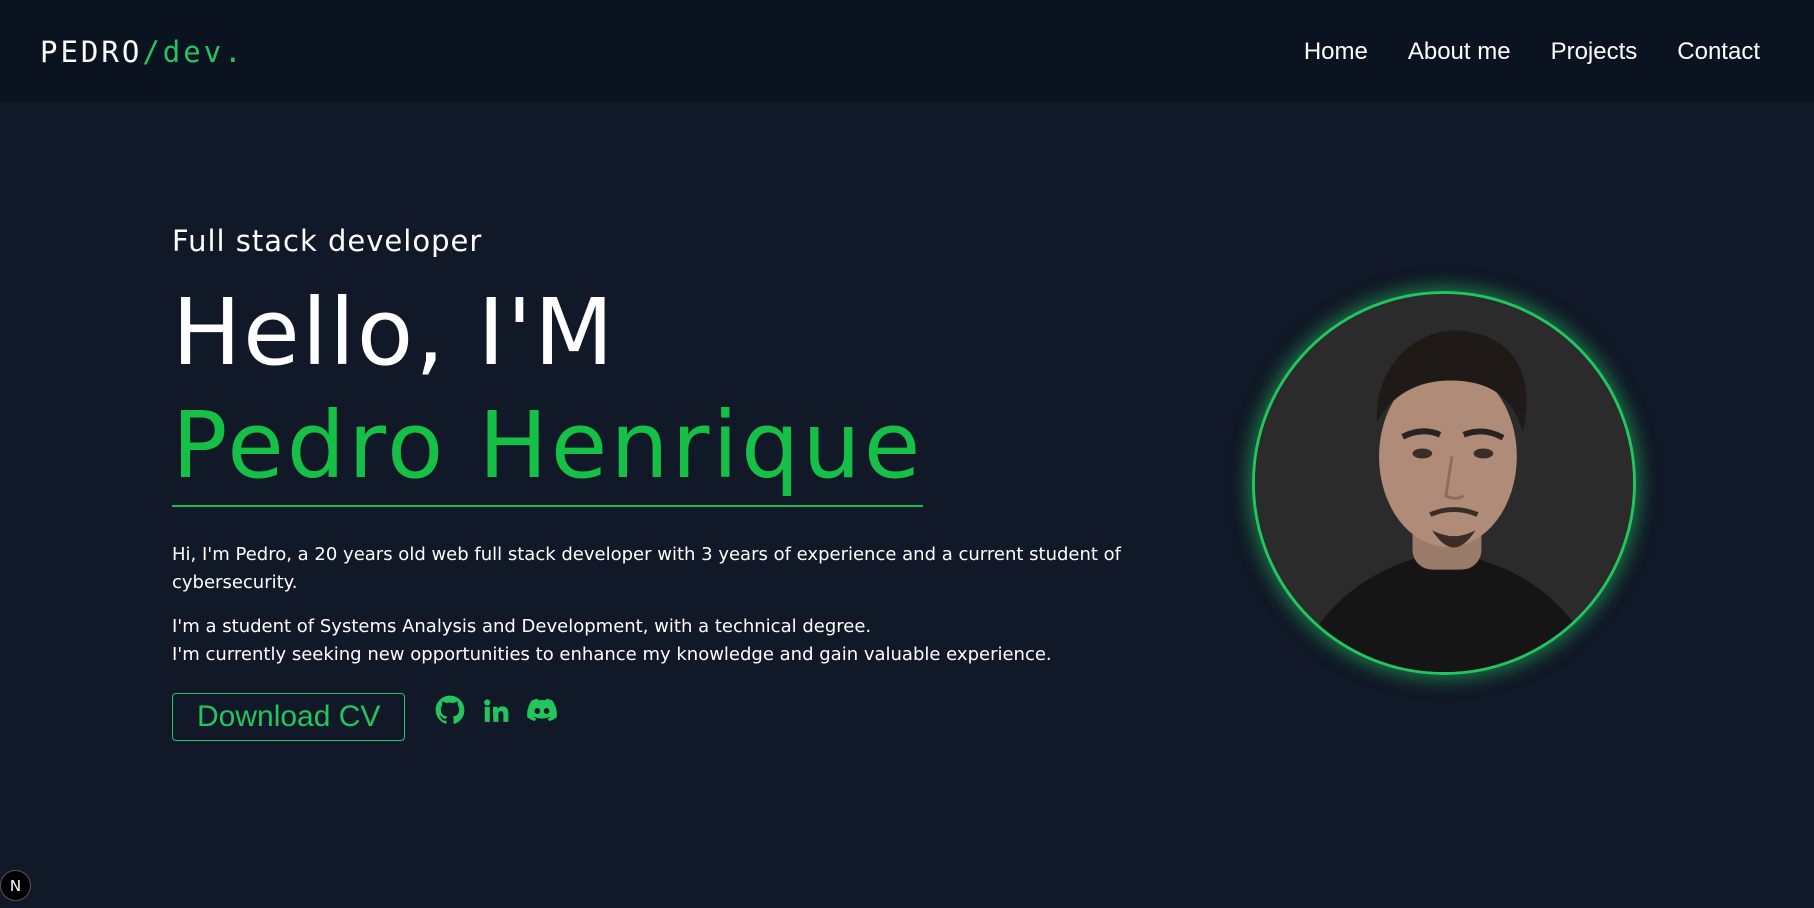 The height and width of the screenshot is (908, 1814). What do you see at coordinates (1718, 52) in the screenshot?
I see `nav-contact: Contact` at bounding box center [1718, 52].